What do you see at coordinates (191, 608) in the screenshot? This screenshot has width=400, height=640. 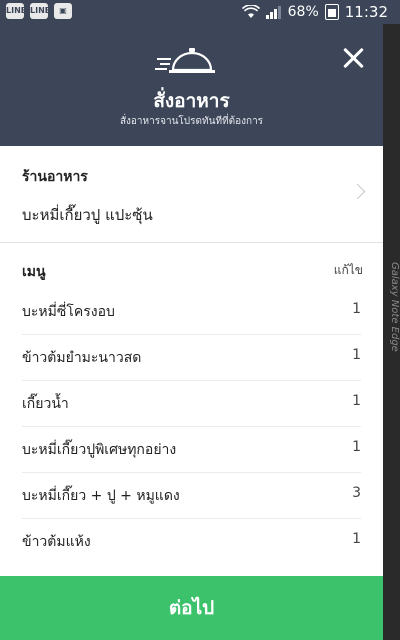 I see `next-button: ต่อไป` at bounding box center [191, 608].